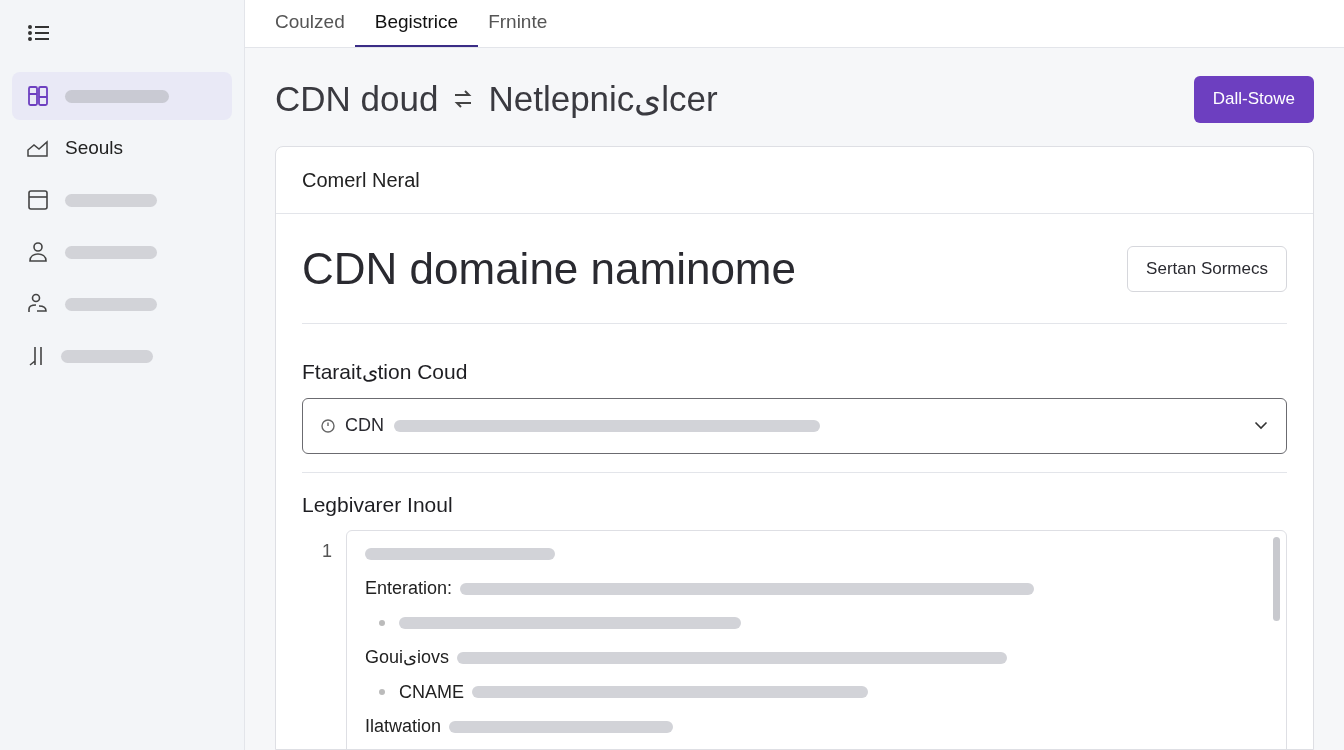 The image size is (1344, 750). I want to click on tab: Begistrice, so click(416, 23).